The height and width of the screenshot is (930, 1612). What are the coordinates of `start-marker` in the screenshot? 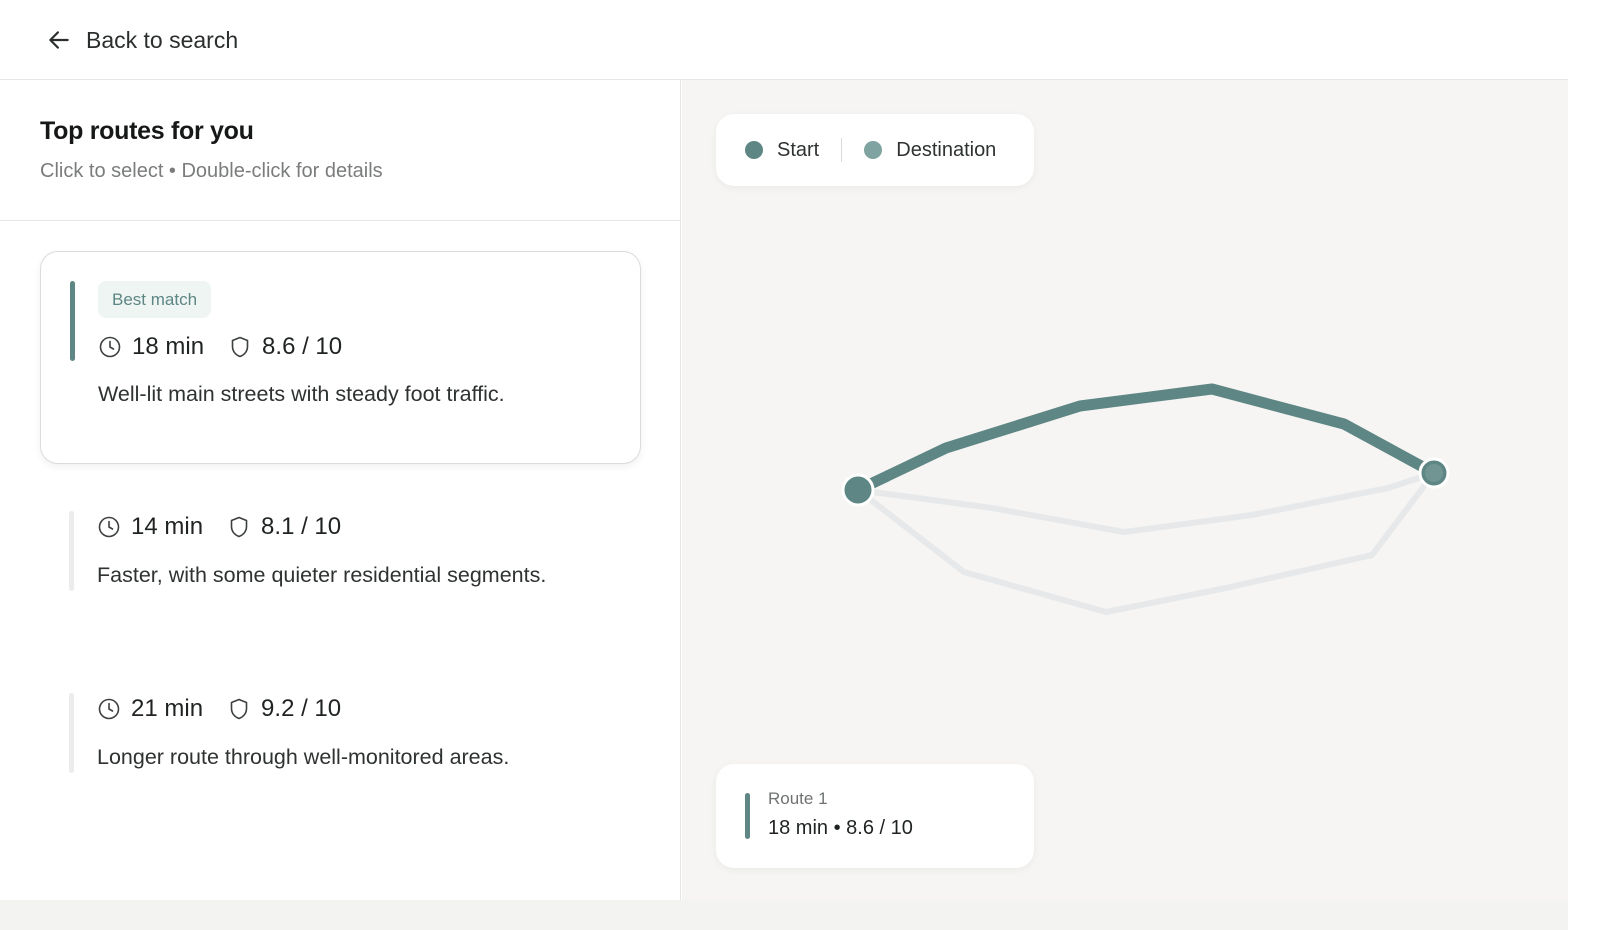 It's located at (858, 490).